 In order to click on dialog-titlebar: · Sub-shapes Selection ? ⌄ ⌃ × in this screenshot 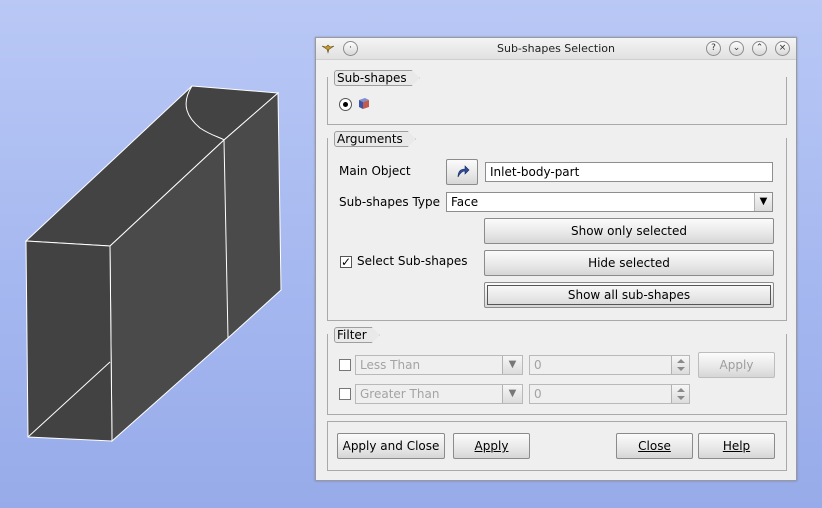, I will do `click(556, 49)`.